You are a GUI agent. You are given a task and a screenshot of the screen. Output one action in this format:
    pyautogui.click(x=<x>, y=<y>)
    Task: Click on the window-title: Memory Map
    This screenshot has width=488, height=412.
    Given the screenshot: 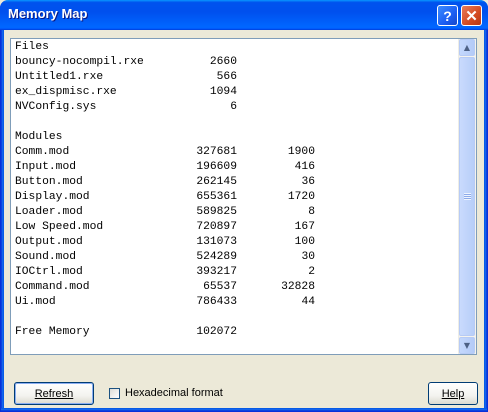 What is the action you would take?
    pyautogui.click(x=48, y=13)
    